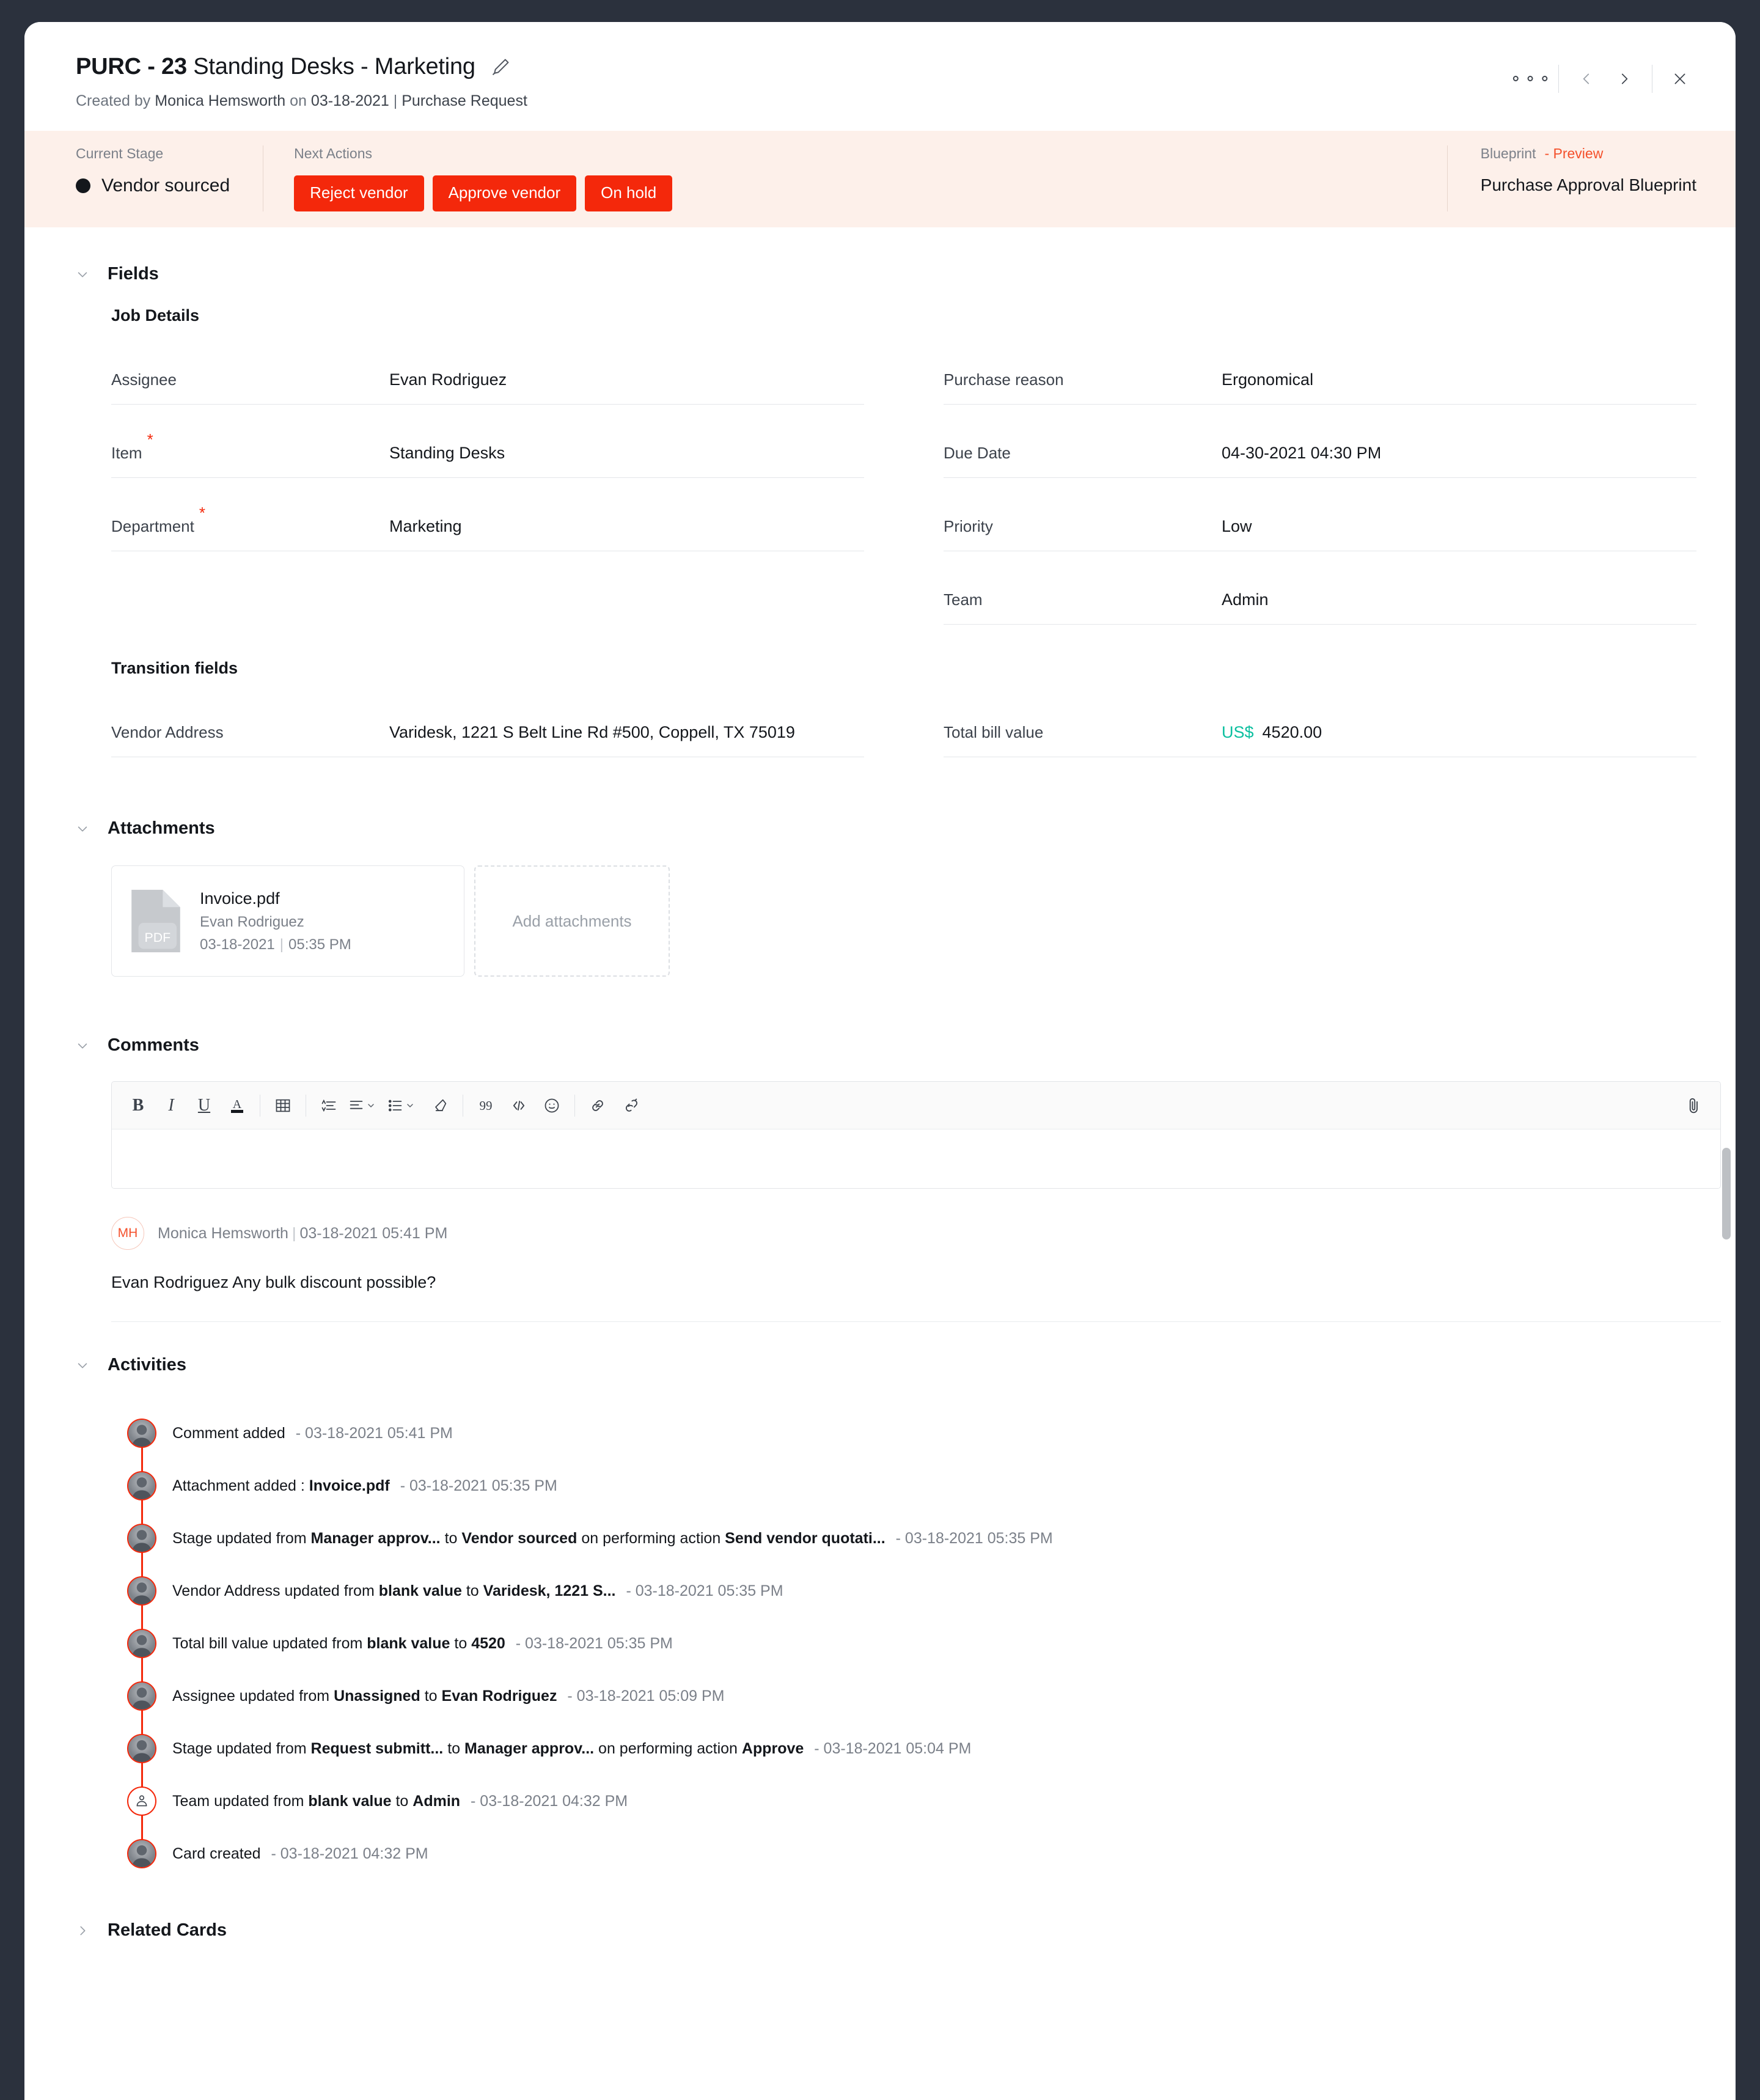  I want to click on reject-vendor-button: Reject vendor, so click(359, 193).